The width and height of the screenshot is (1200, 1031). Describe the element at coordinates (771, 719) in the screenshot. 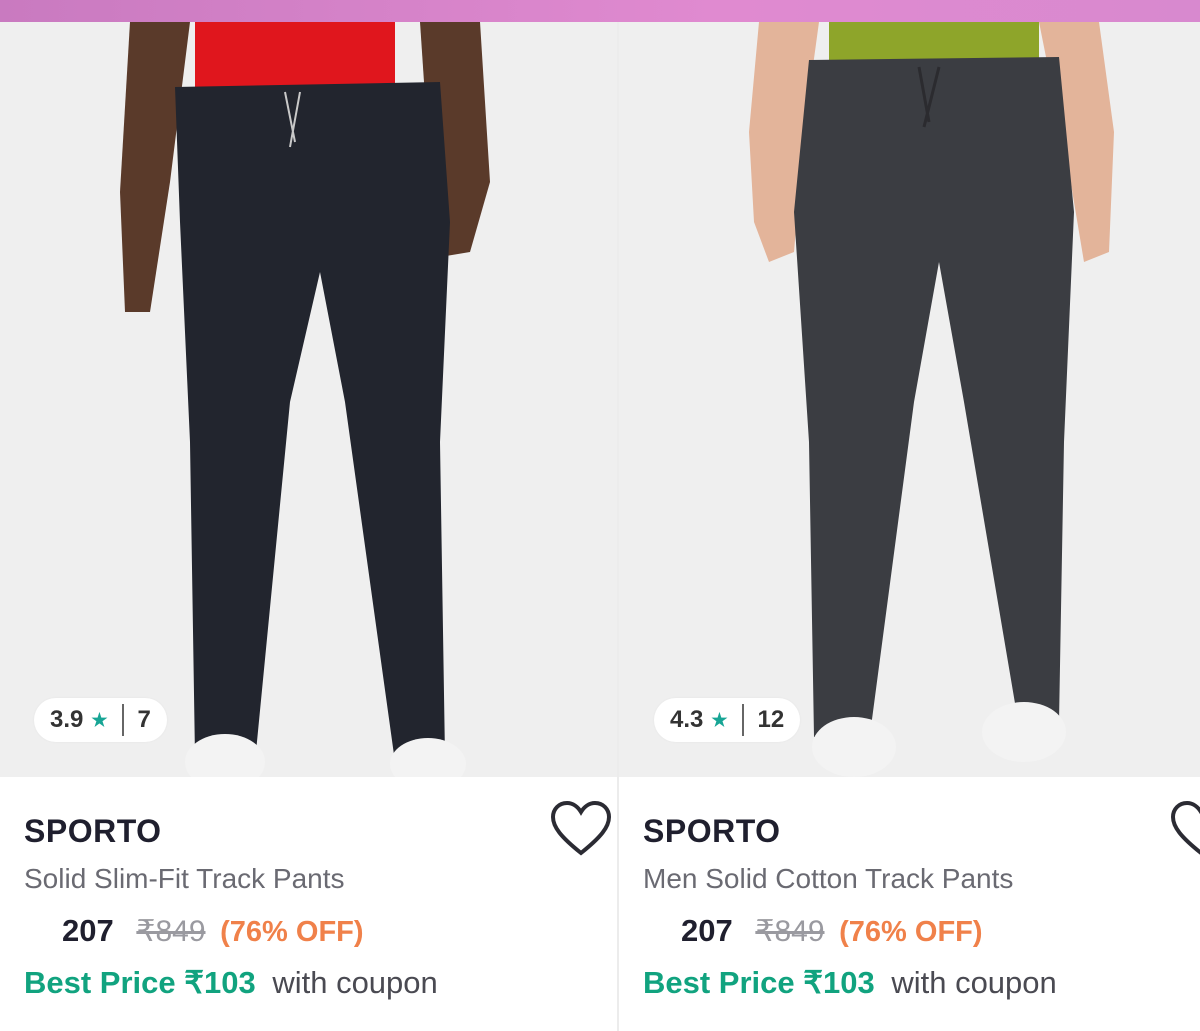

I see `rating-count: 12` at that location.